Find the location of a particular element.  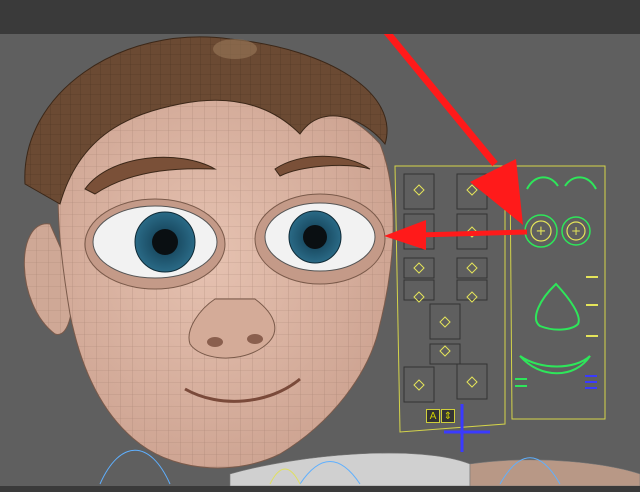

eye-left-control: + is located at coordinates (541, 231).